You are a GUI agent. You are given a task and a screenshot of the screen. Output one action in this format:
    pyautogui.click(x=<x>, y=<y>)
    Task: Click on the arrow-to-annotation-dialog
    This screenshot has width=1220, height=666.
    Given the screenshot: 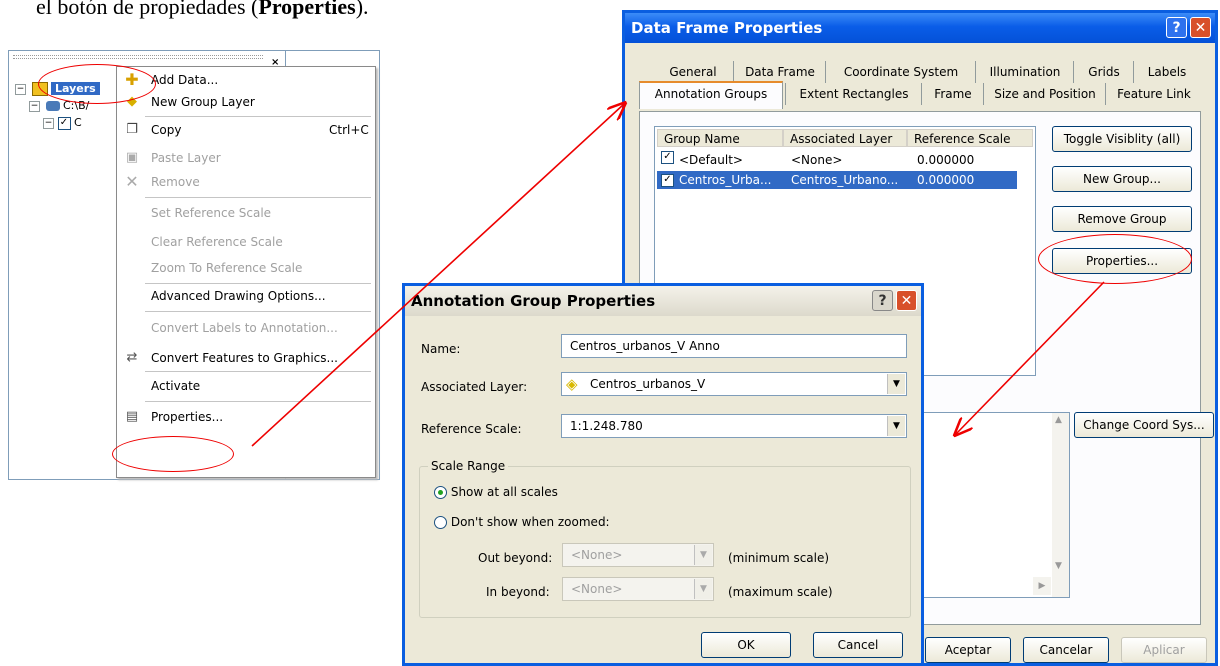 What is the action you would take?
    pyautogui.click(x=1030, y=357)
    